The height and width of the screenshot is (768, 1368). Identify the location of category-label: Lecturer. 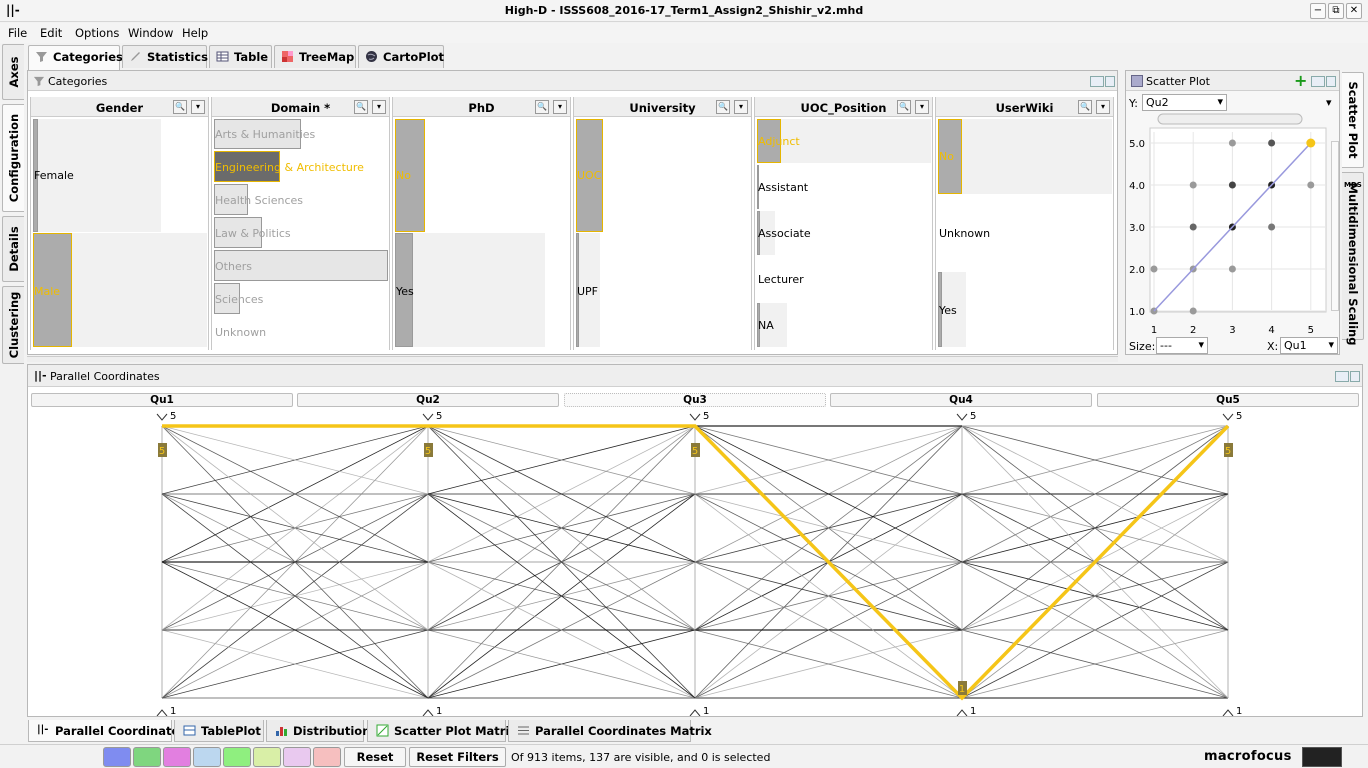
(781, 279).